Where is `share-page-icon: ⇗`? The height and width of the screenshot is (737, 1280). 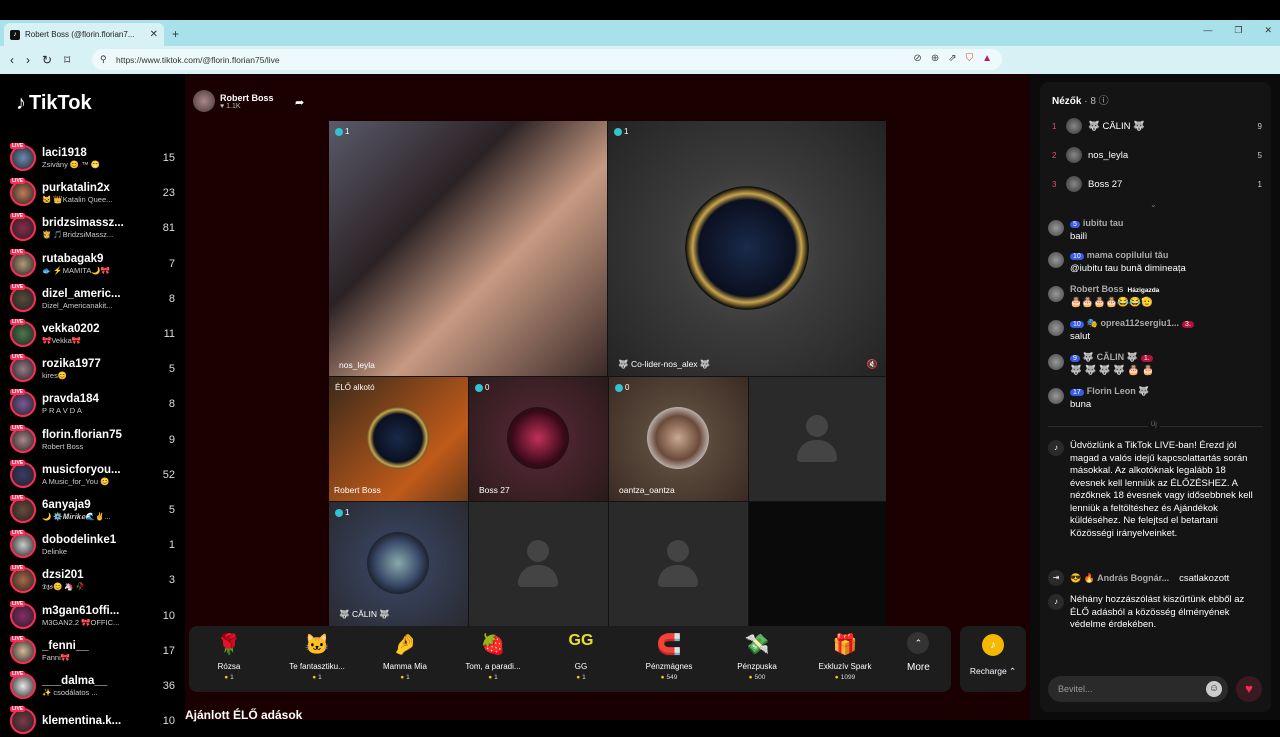 share-page-icon: ⇗ is located at coordinates (952, 58).